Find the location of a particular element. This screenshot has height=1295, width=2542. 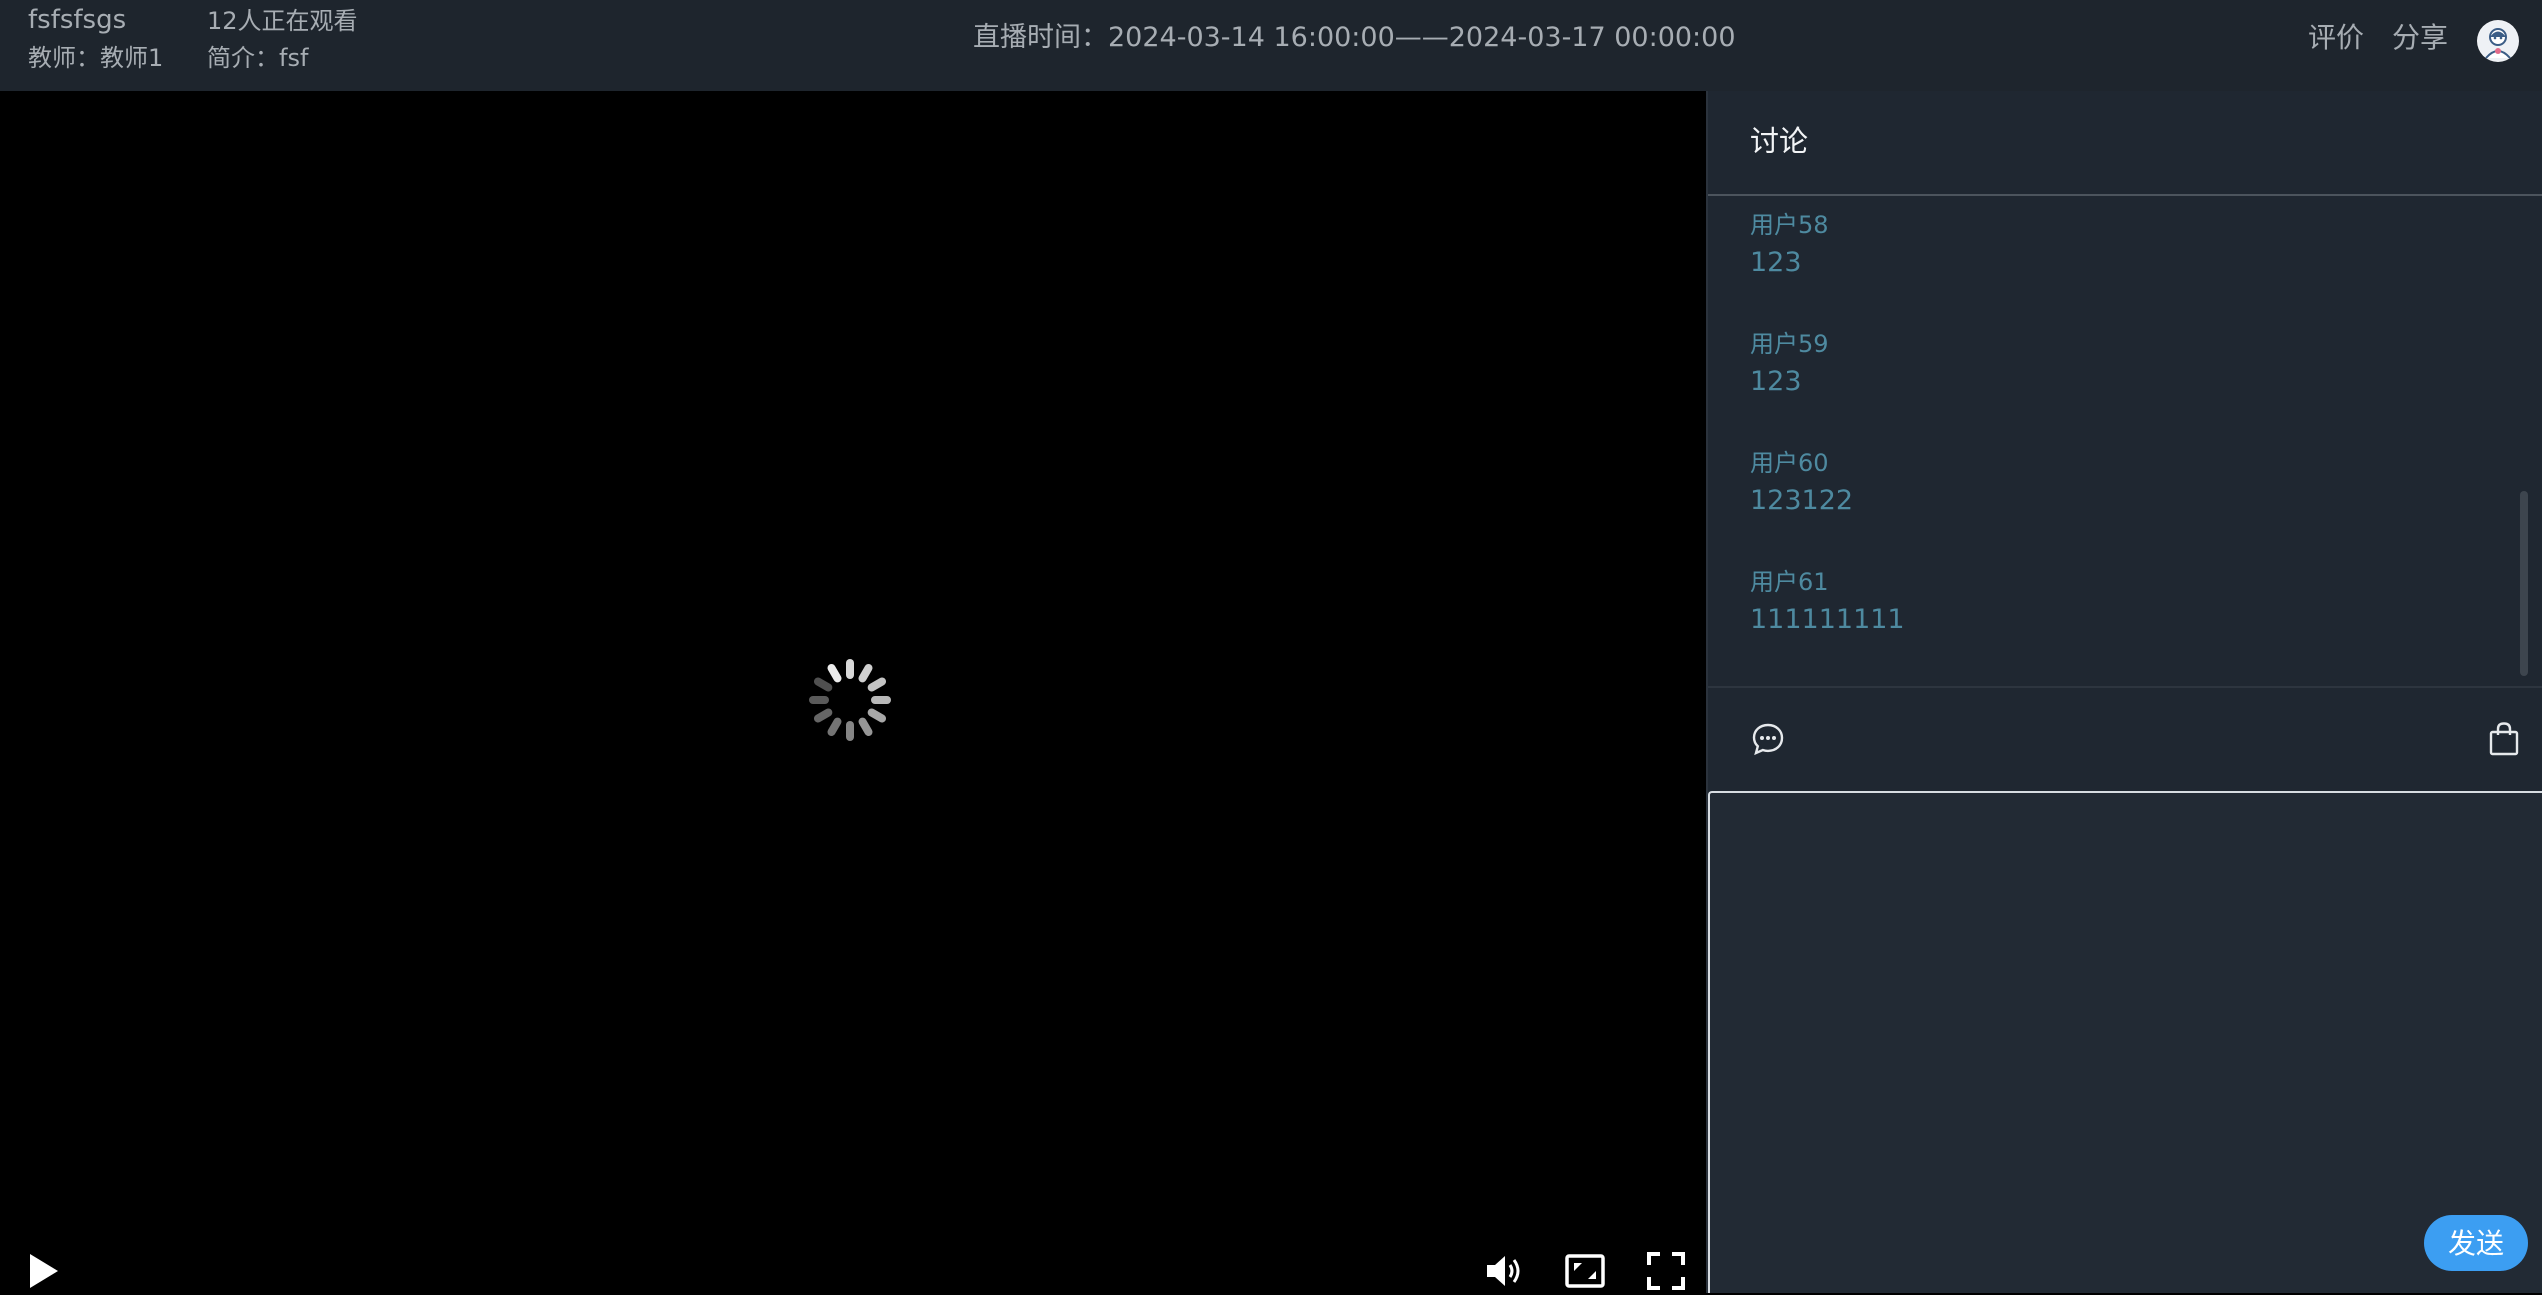

volume-icon is located at coordinates (1503, 1271).